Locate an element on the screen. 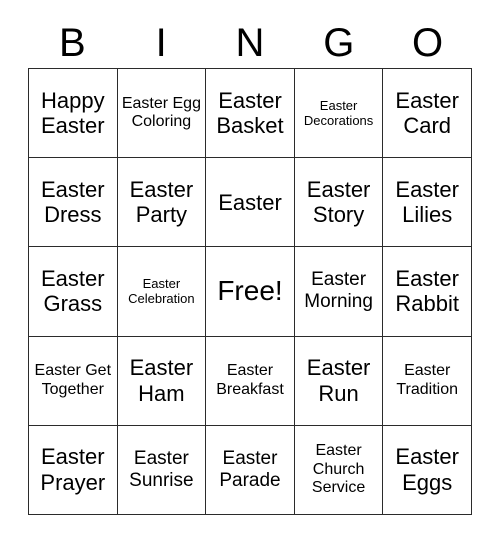 The height and width of the screenshot is (544, 500). bingo-cell: Easter Prayer is located at coordinates (73, 470).